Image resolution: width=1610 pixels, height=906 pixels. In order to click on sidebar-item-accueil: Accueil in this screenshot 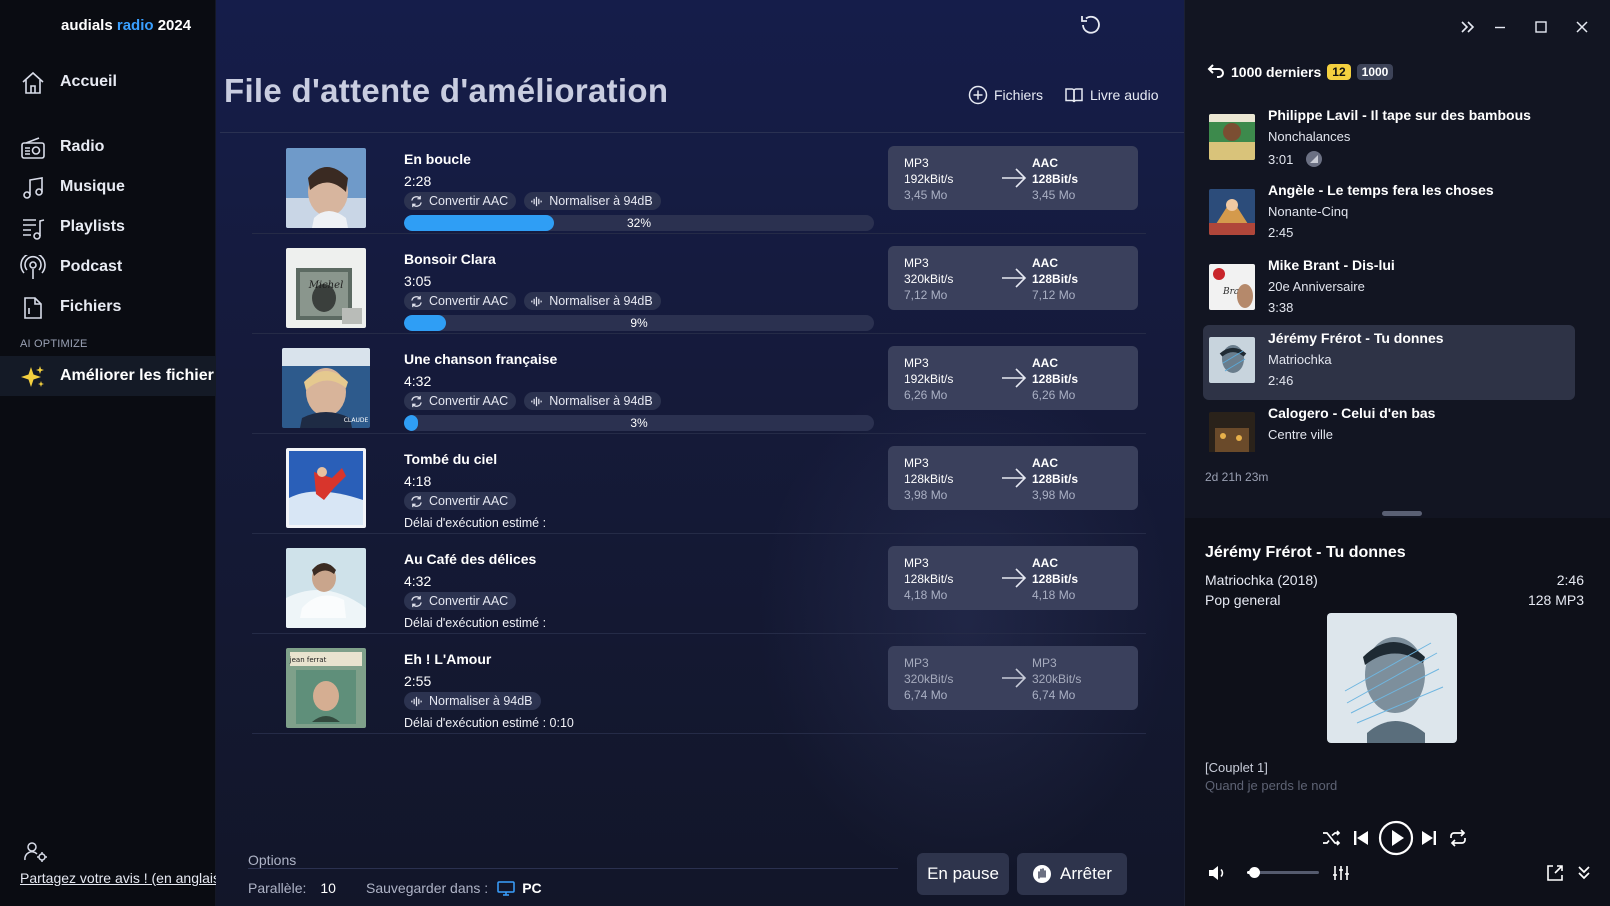, I will do `click(108, 82)`.